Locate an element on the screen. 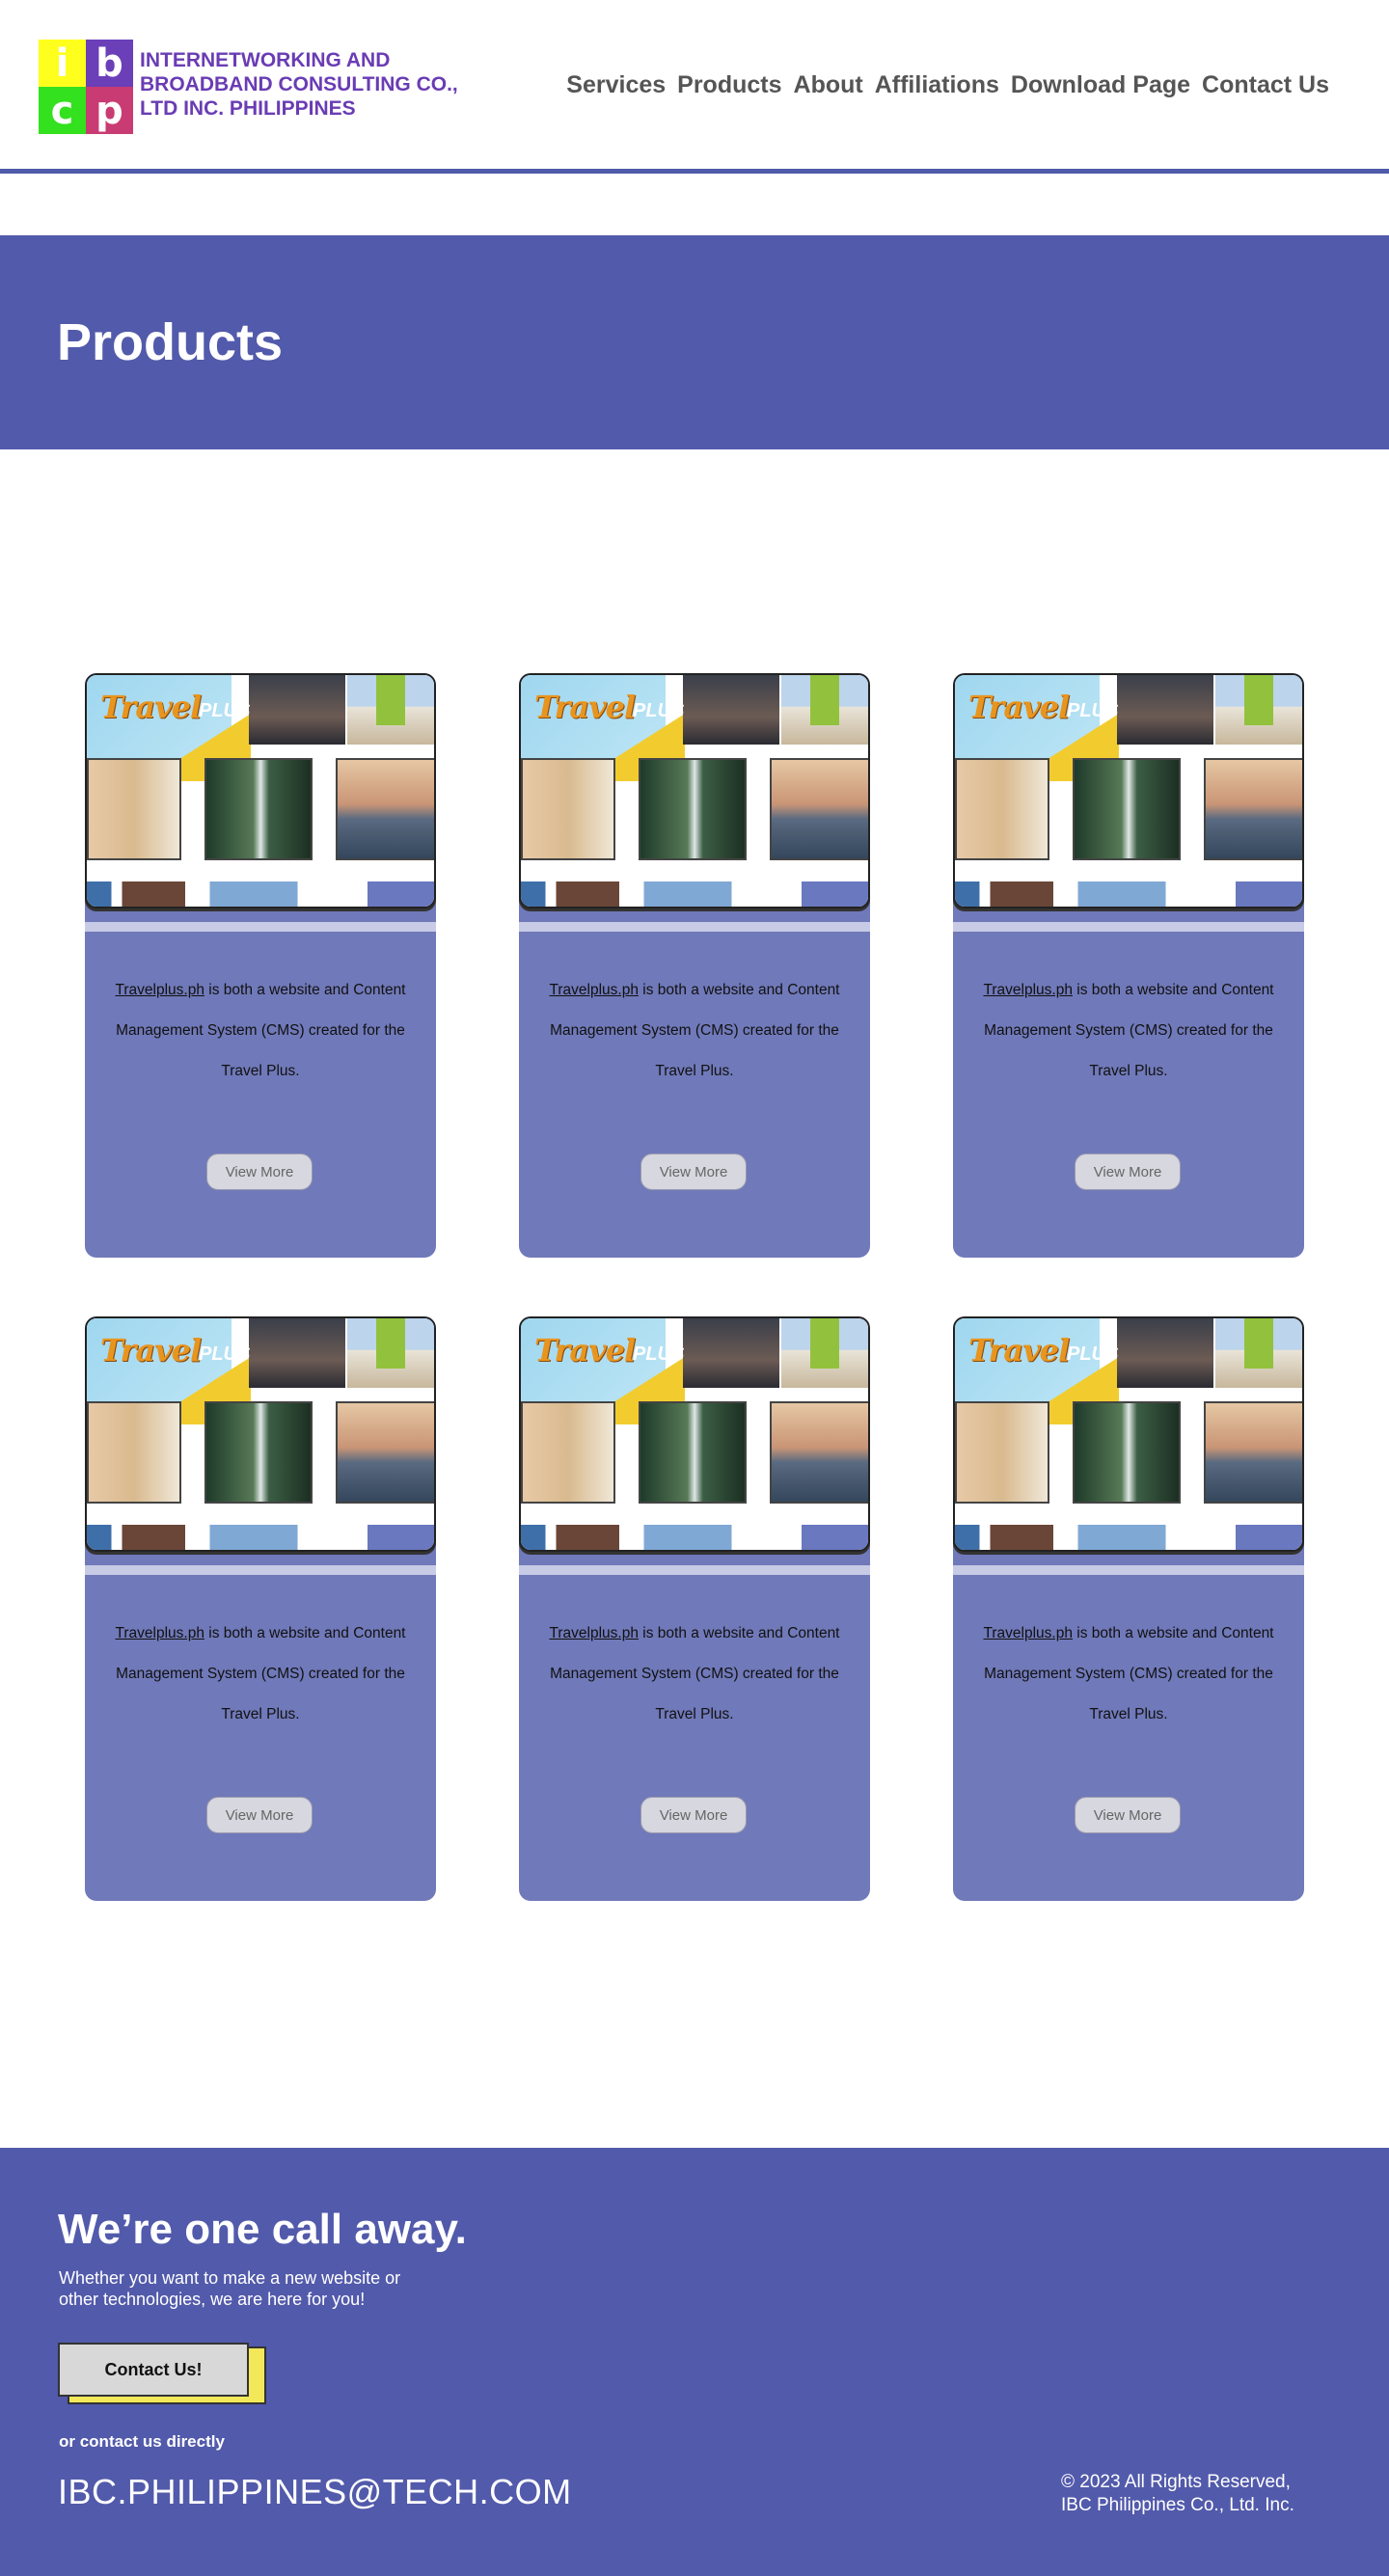 Image resolution: width=1389 pixels, height=2576 pixels. logo-letter-p: p is located at coordinates (110, 110).